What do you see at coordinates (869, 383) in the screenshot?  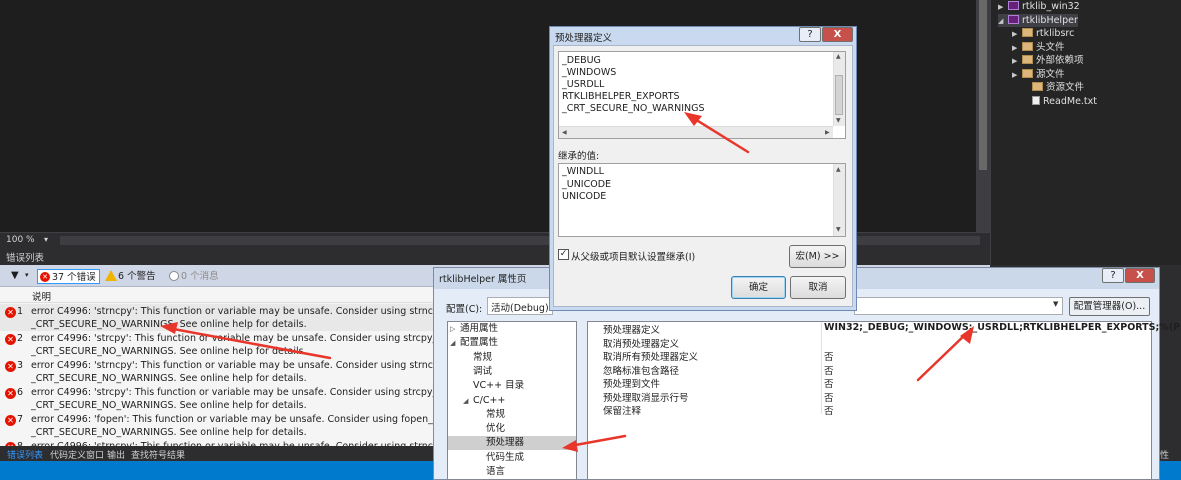 I see `property-row: 预处理到文件 否` at bounding box center [869, 383].